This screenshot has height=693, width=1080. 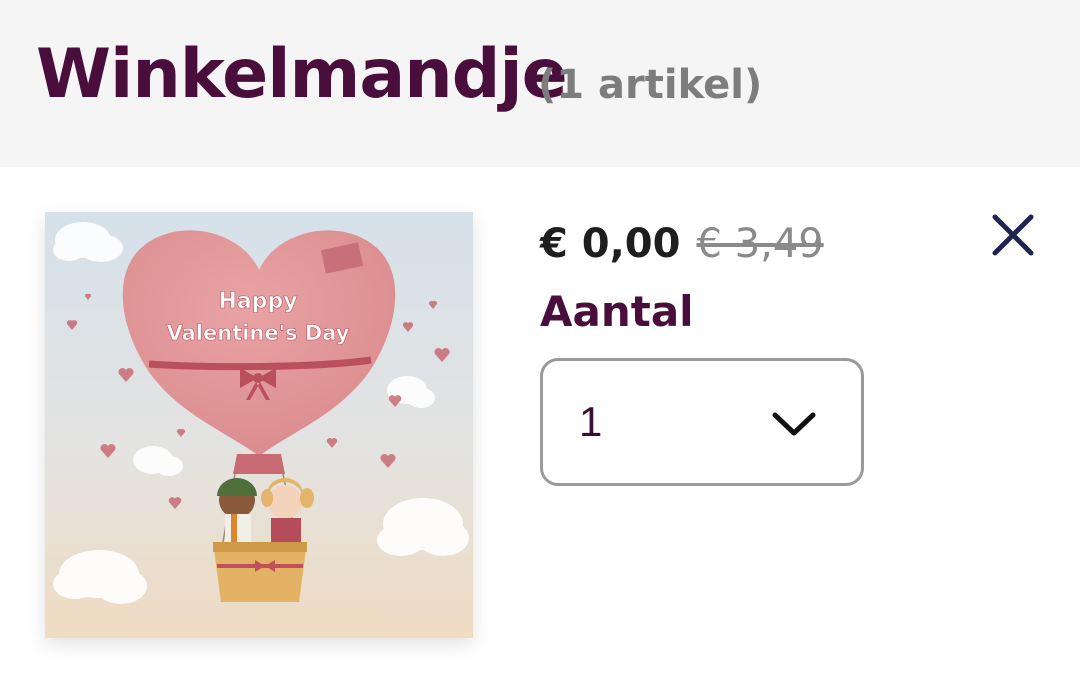 What do you see at coordinates (794, 424) in the screenshot?
I see `chevron-down-icon` at bounding box center [794, 424].